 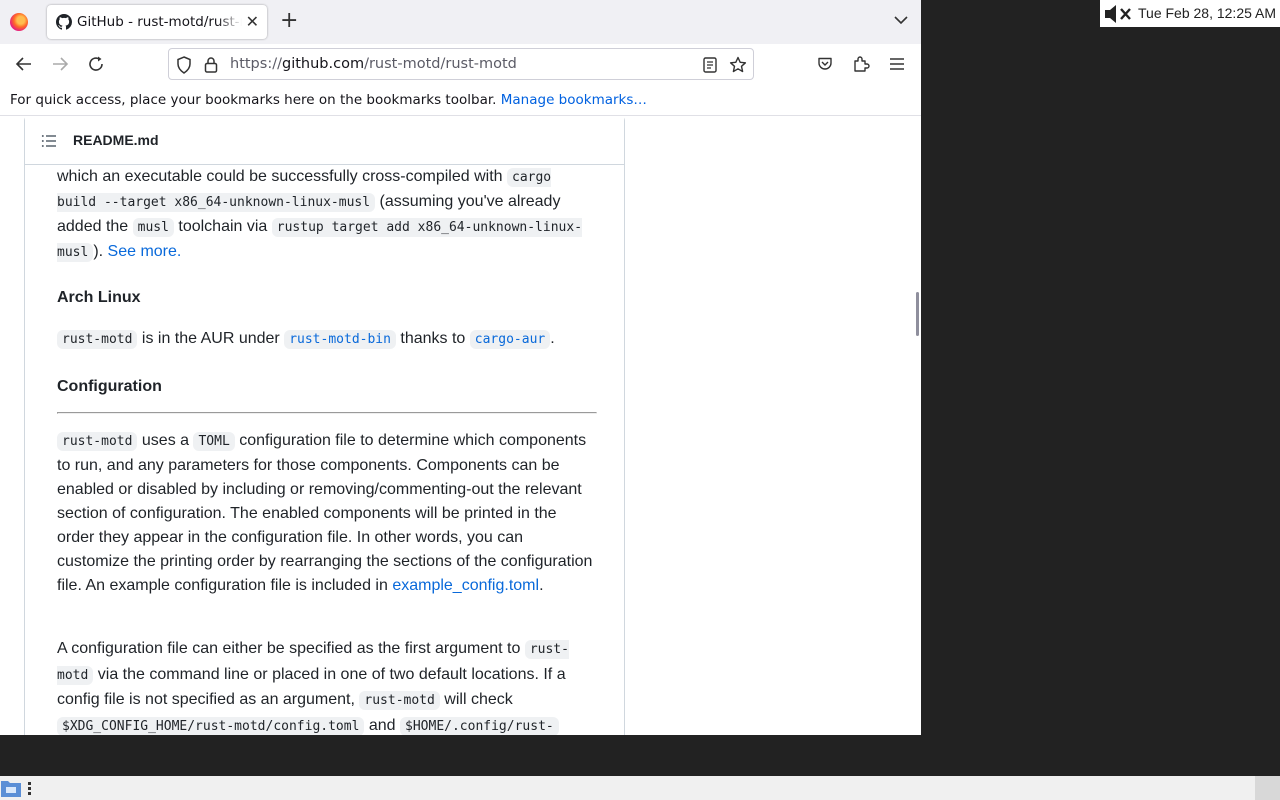 I want to click on star-icon, so click(x=738, y=65).